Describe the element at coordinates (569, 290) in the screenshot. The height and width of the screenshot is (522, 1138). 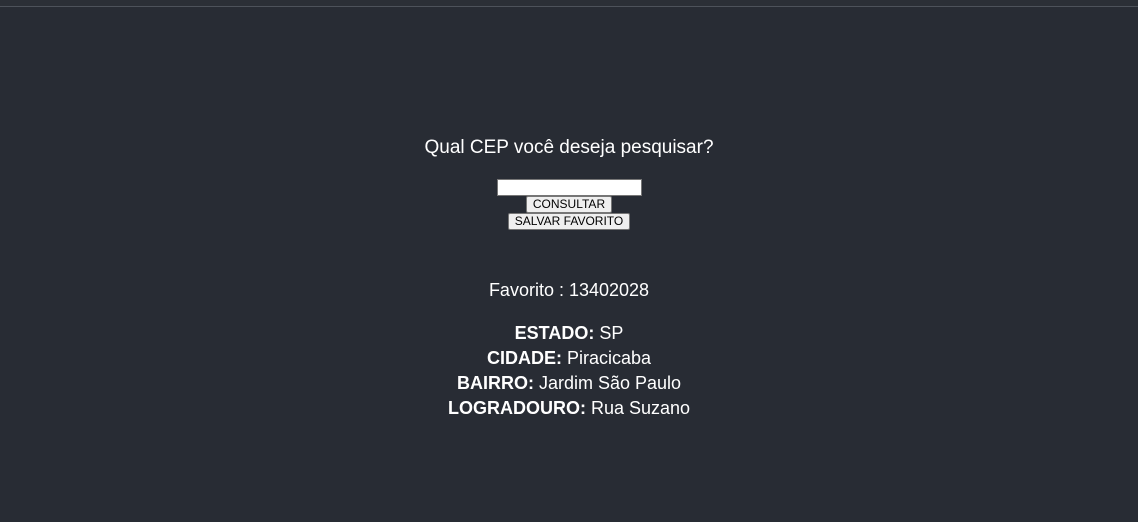
I see `favorite-cep: Favorito : 13402028` at that location.